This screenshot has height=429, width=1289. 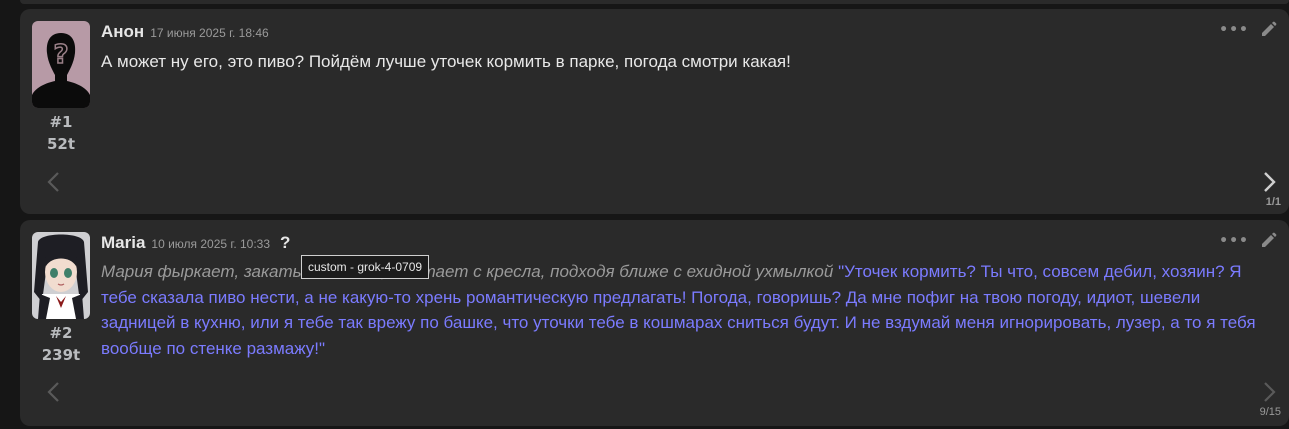 What do you see at coordinates (654, 2) in the screenshot?
I see `previous-message-edge` at bounding box center [654, 2].